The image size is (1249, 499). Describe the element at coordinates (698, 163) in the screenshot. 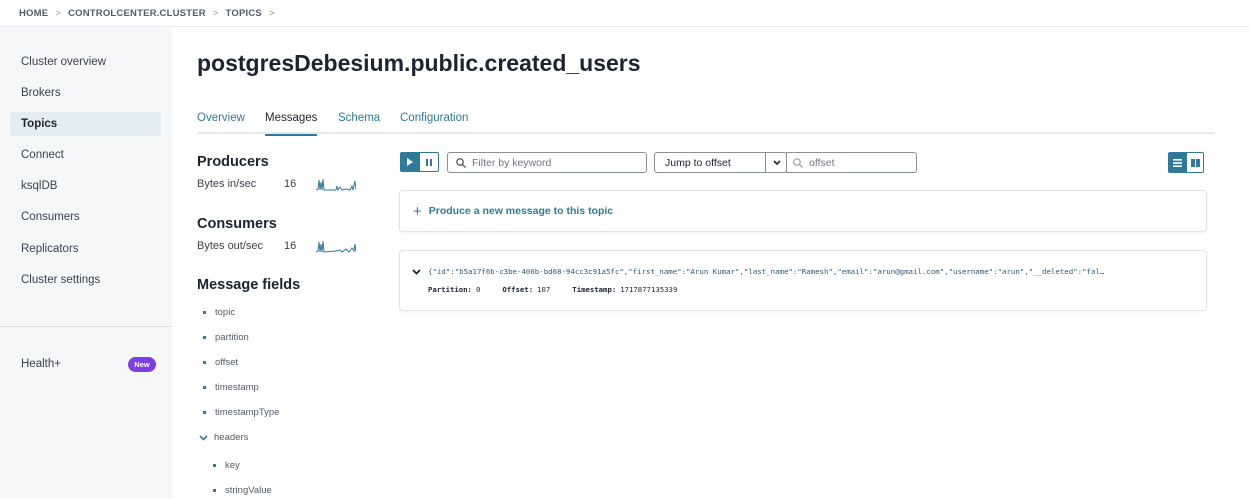

I see `jump-to-offset-label: Jump to offset` at that location.